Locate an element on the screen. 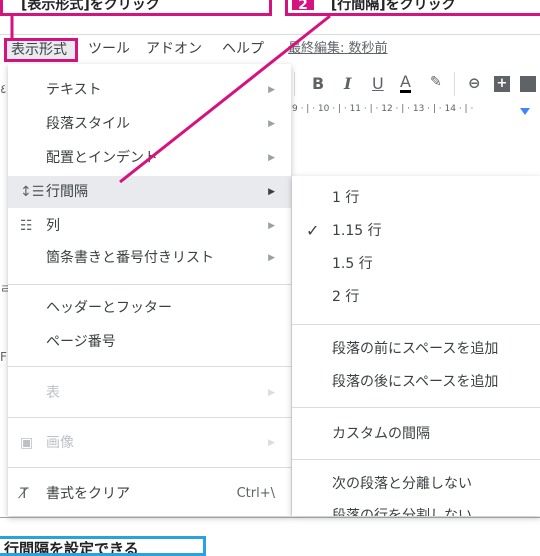  pointer-stroke is located at coordinates (225, 99).